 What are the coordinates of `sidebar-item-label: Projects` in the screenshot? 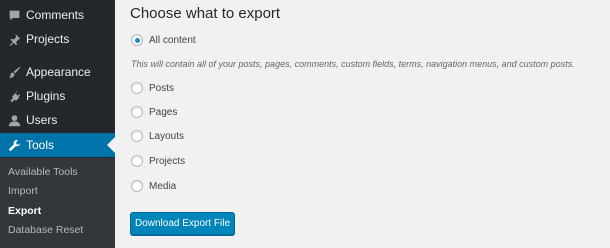 It's located at (48, 39).